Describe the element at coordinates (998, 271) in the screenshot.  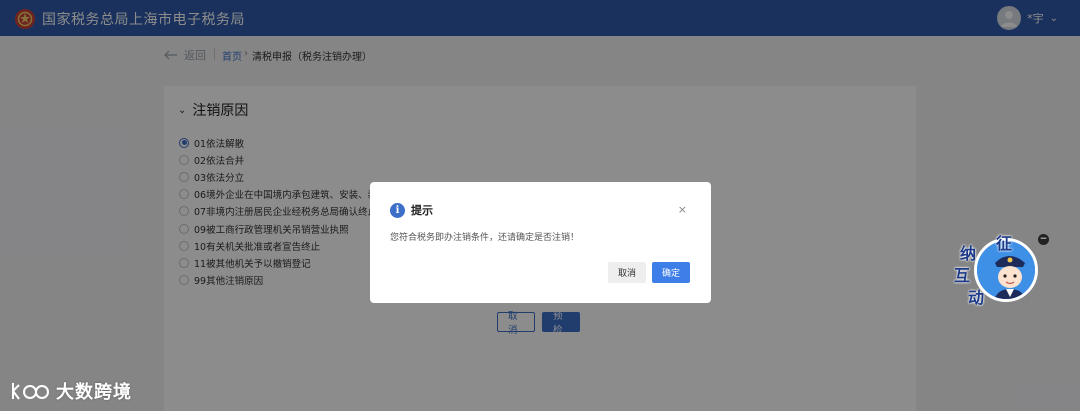
I see `assistant-widget: 征 纳 互 动` at that location.